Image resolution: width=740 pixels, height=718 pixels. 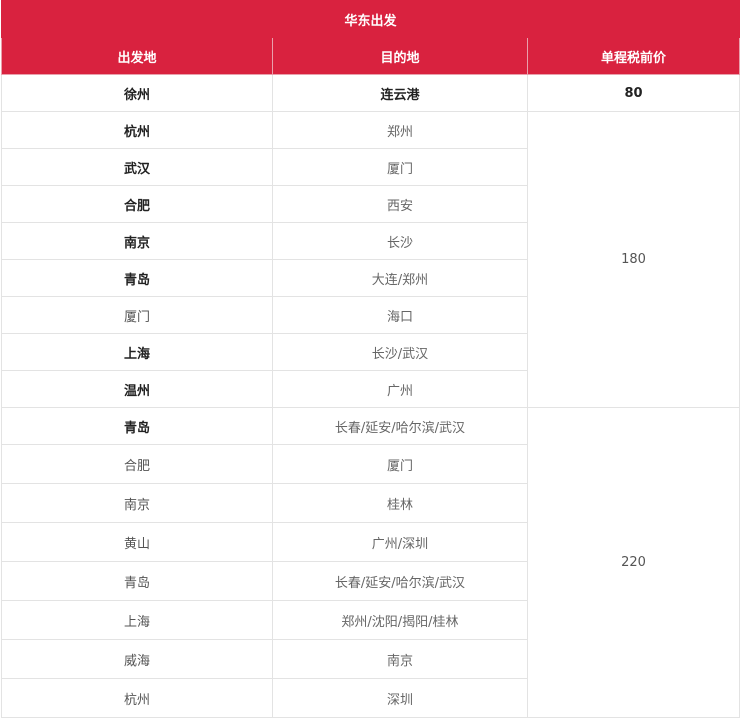 What do you see at coordinates (400, 542) in the screenshot?
I see `destination-cell: 广州/深圳` at bounding box center [400, 542].